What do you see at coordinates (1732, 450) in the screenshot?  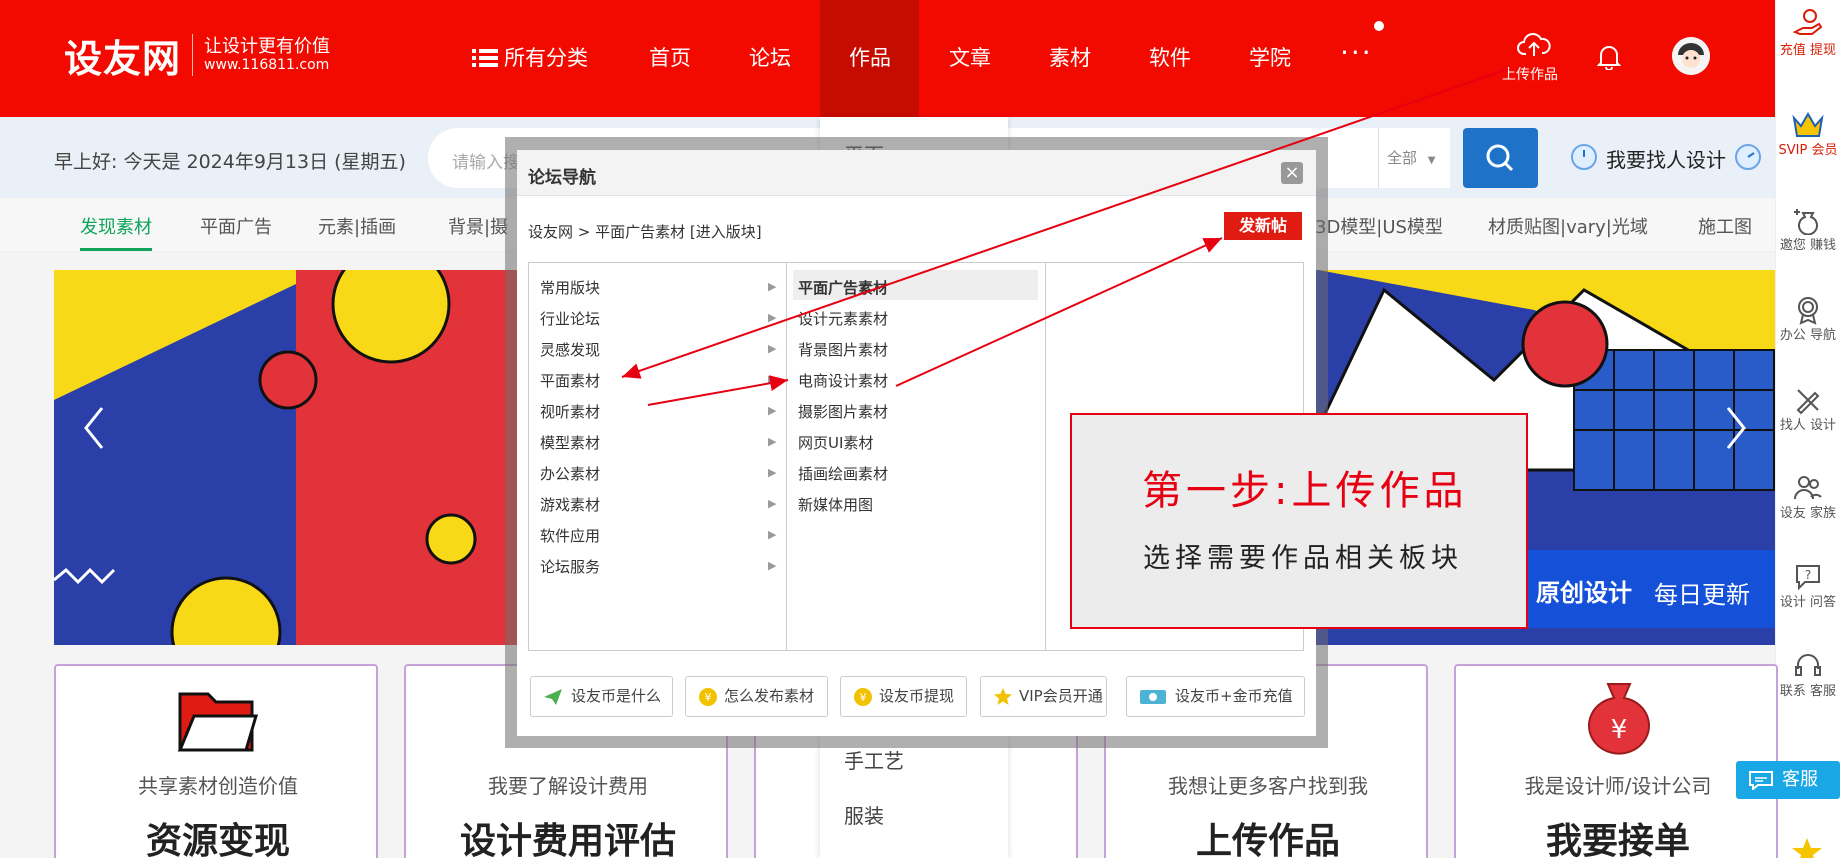 I see `banner-next-button` at bounding box center [1732, 450].